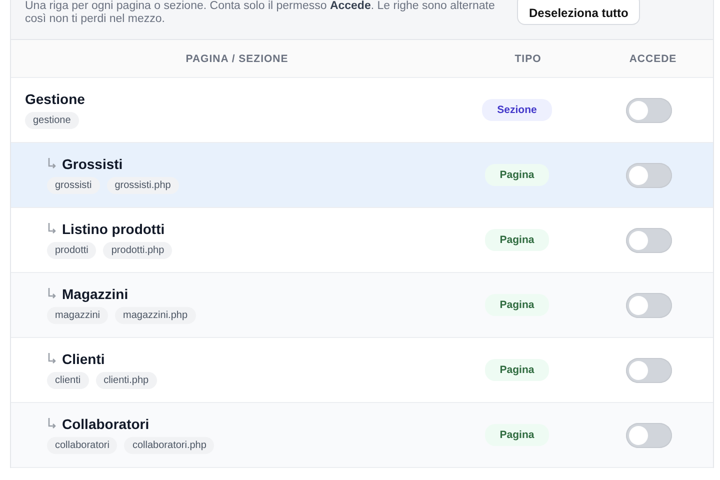  Describe the element at coordinates (83, 359) in the screenshot. I see `row-title: Clienti` at that location.